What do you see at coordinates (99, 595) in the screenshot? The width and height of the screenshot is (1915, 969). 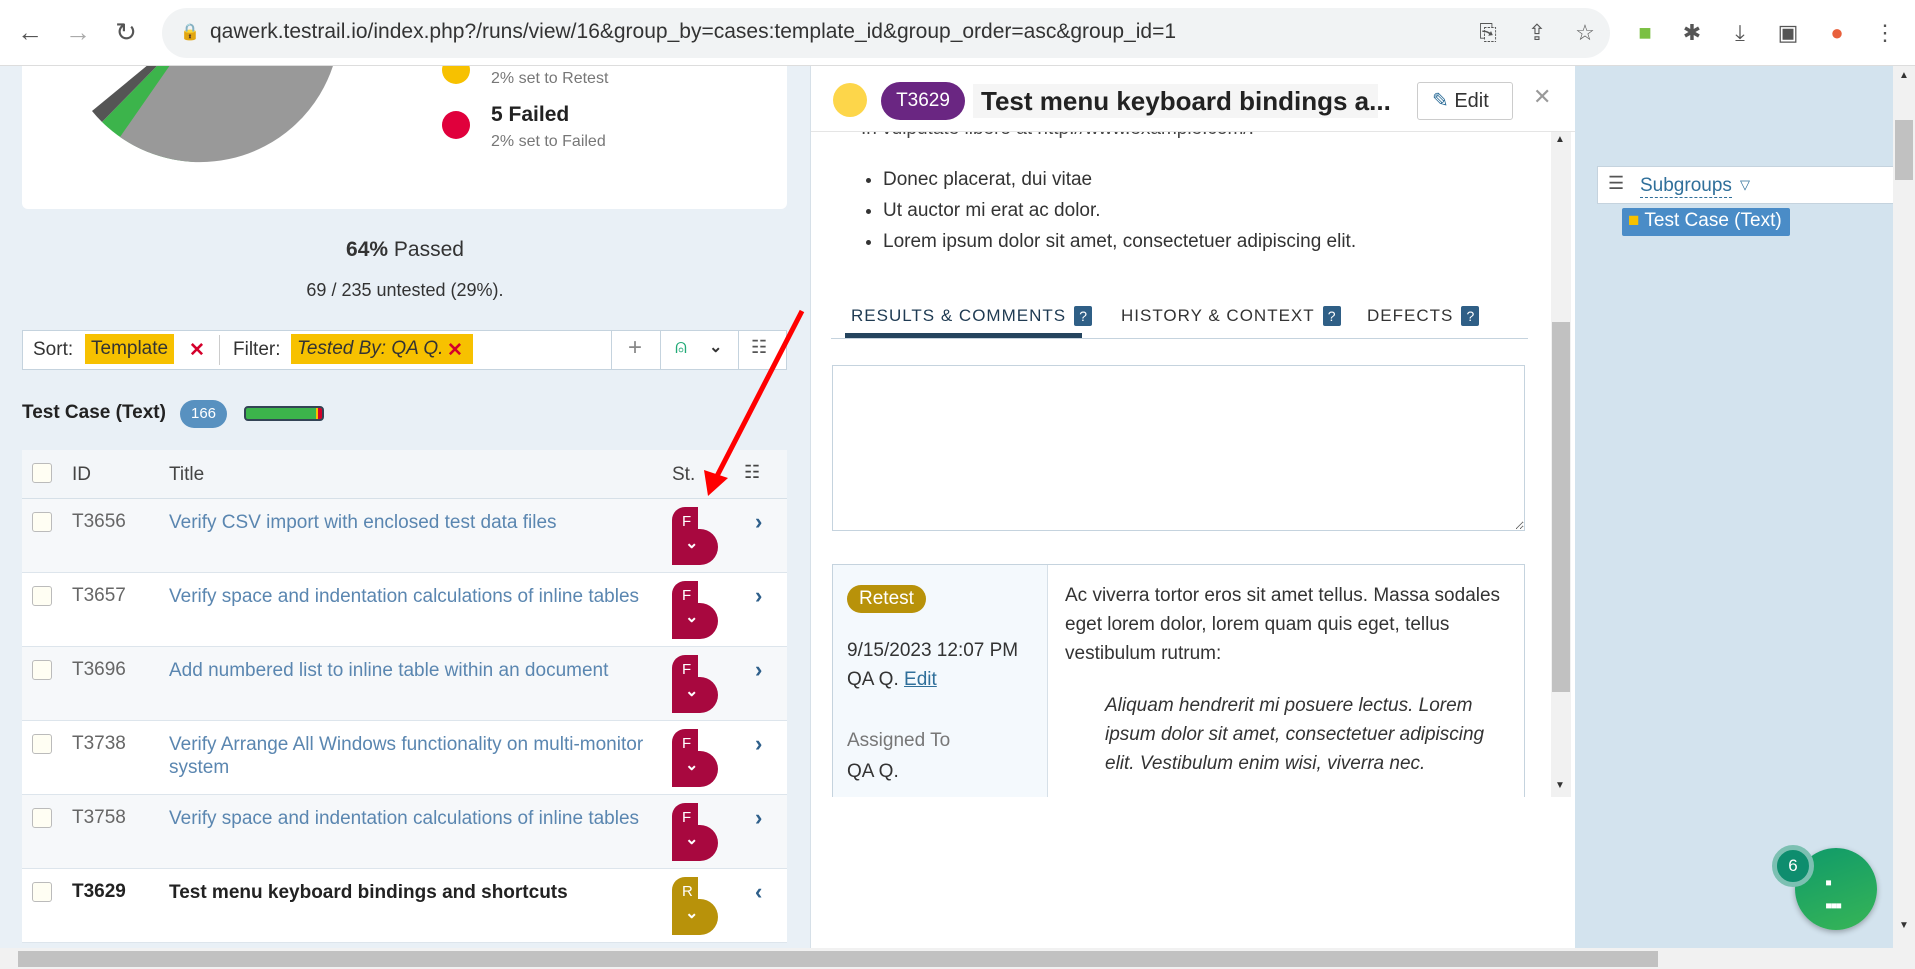 I see `case-id: T3657` at bounding box center [99, 595].